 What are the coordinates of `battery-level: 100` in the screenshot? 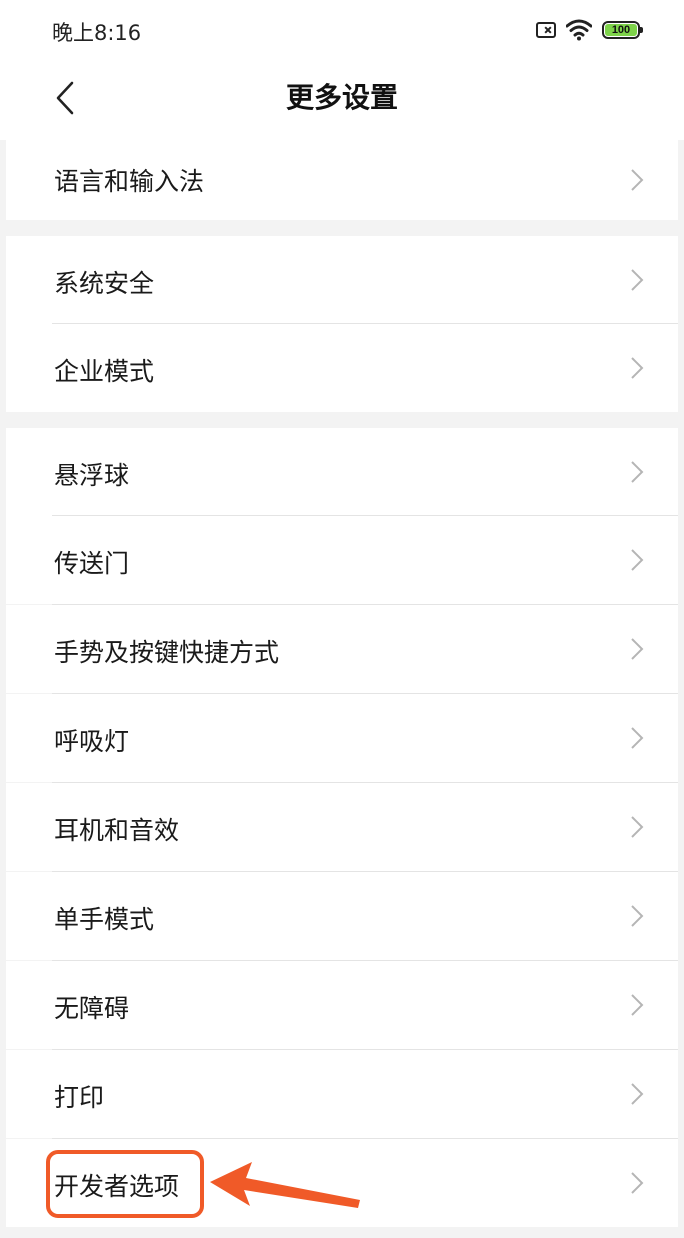 It's located at (621, 30).